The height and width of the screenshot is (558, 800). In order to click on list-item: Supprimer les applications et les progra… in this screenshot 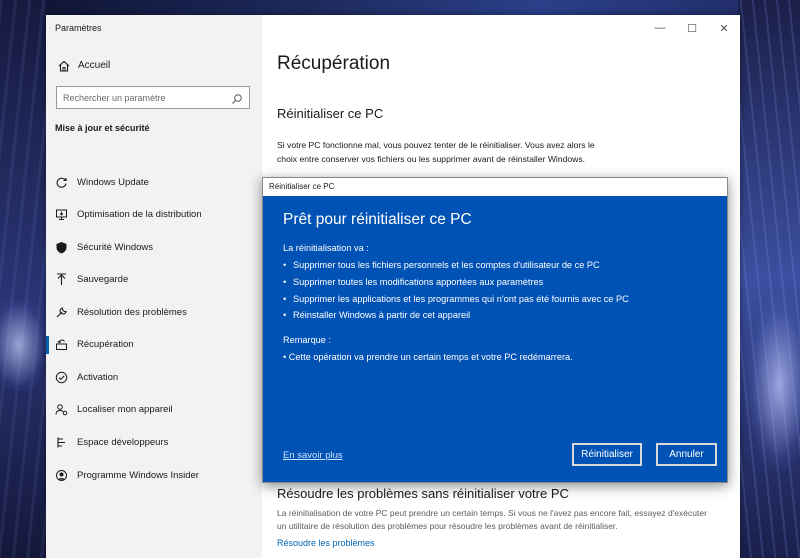, I will do `click(456, 302)`.